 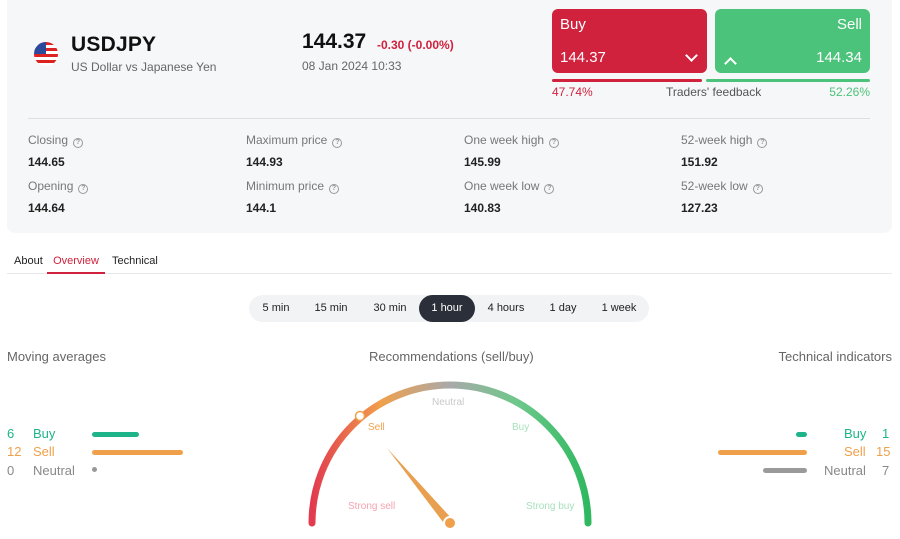 I want to click on gauge-label-sell: Sell, so click(x=376, y=427).